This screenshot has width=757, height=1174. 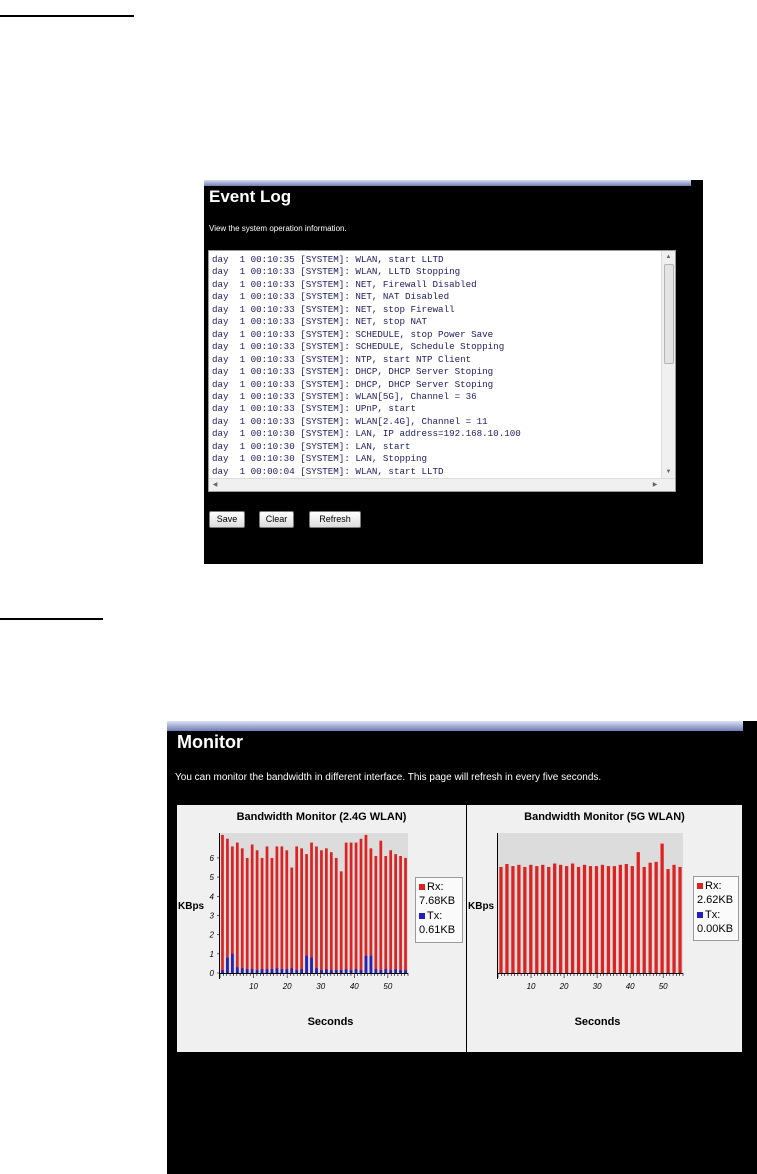 I want to click on scroll-left-icon: ◀, so click(x=215, y=485).